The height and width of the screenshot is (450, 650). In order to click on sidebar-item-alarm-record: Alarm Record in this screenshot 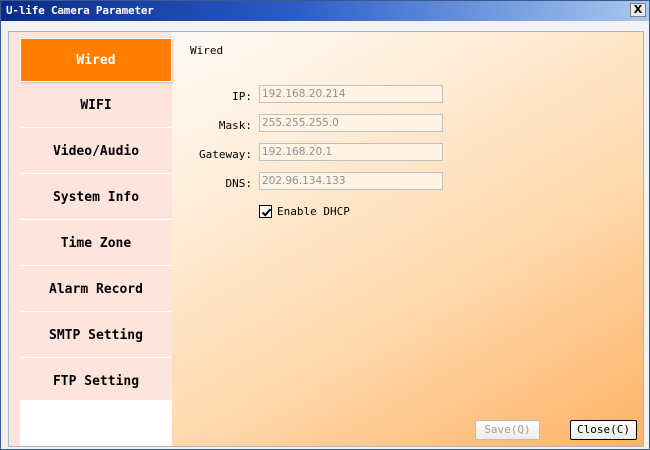, I will do `click(96, 290)`.